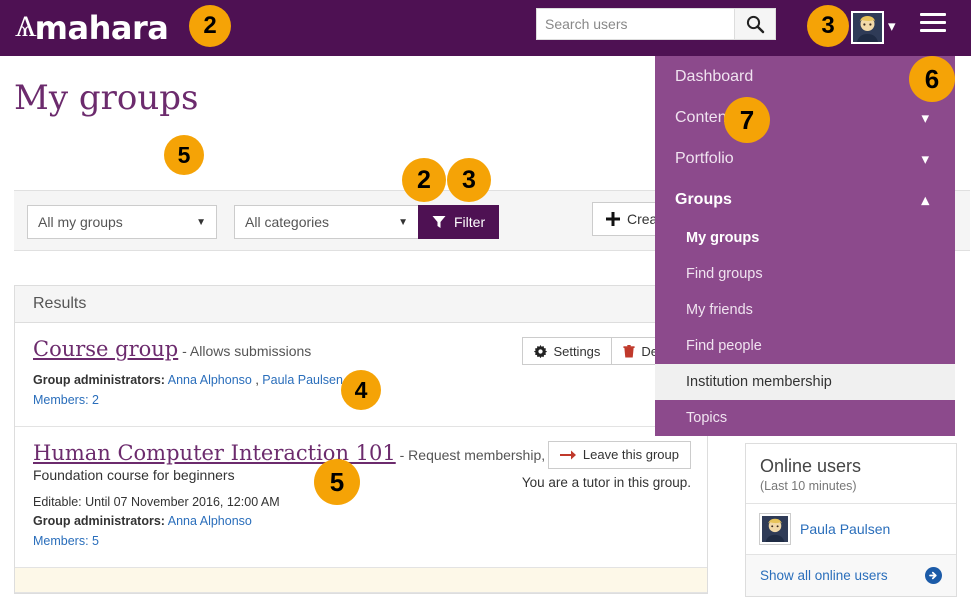  I want to click on arrow-right-icon, so click(567, 455).